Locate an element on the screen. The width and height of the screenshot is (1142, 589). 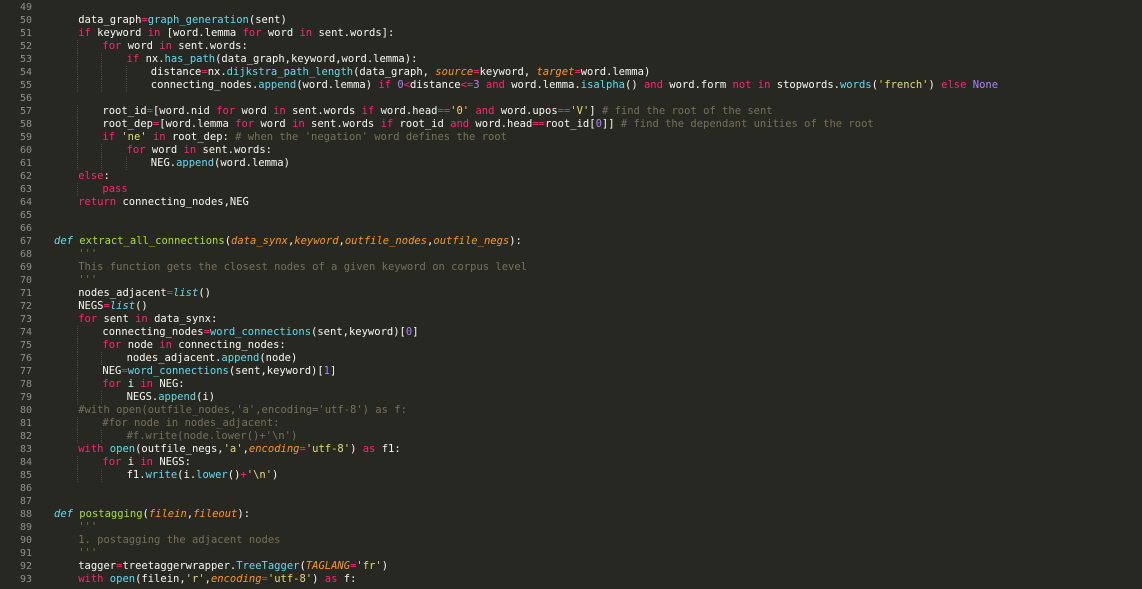
code-token: open is located at coordinates (122, 579).